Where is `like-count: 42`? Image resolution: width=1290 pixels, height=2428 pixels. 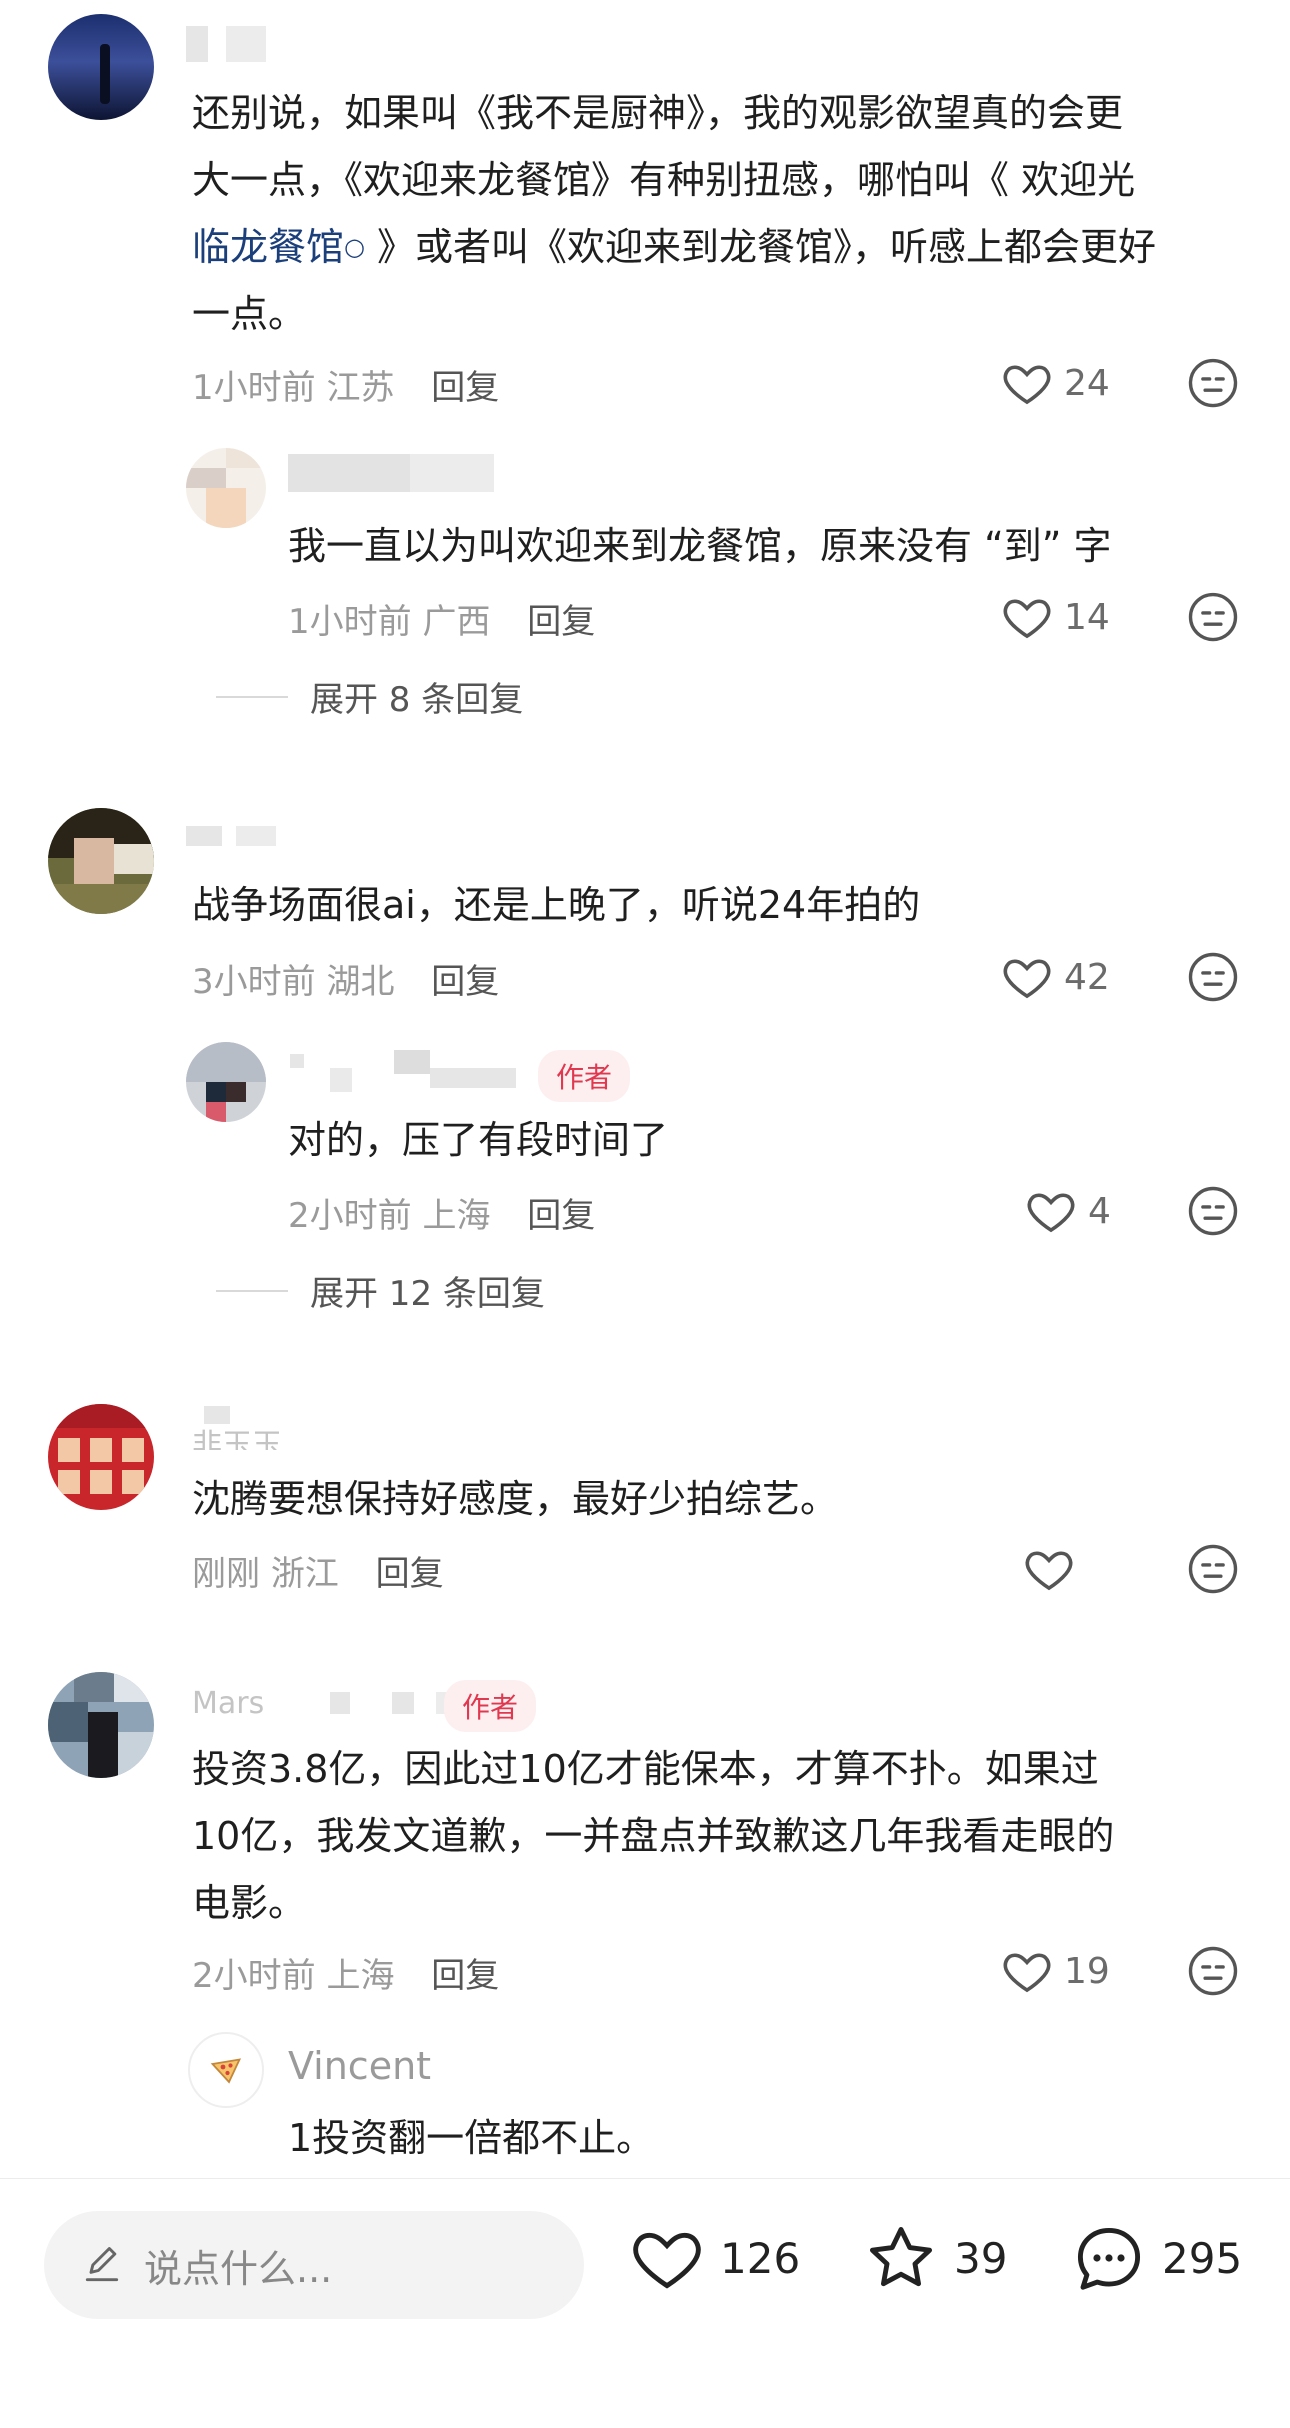 like-count: 42 is located at coordinates (1087, 977).